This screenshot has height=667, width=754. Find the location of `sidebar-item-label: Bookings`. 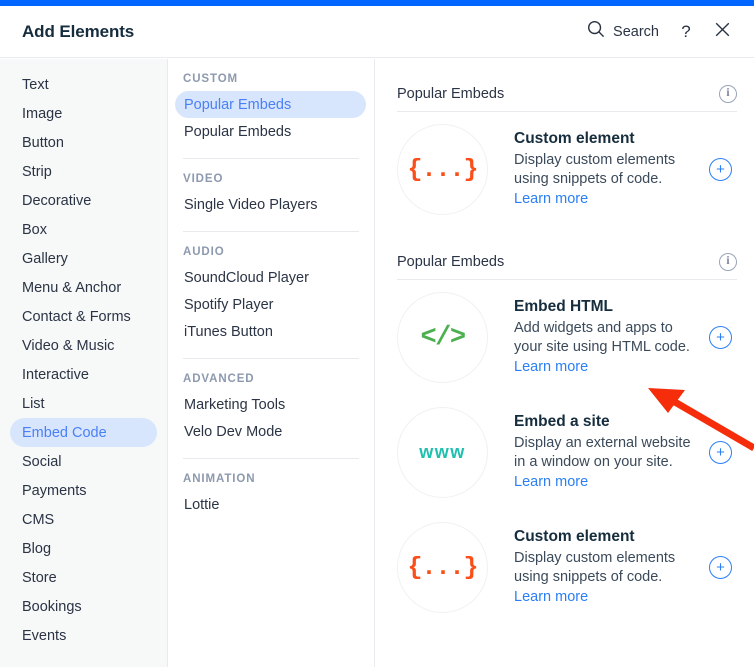

sidebar-item-label: Bookings is located at coordinates (52, 606).